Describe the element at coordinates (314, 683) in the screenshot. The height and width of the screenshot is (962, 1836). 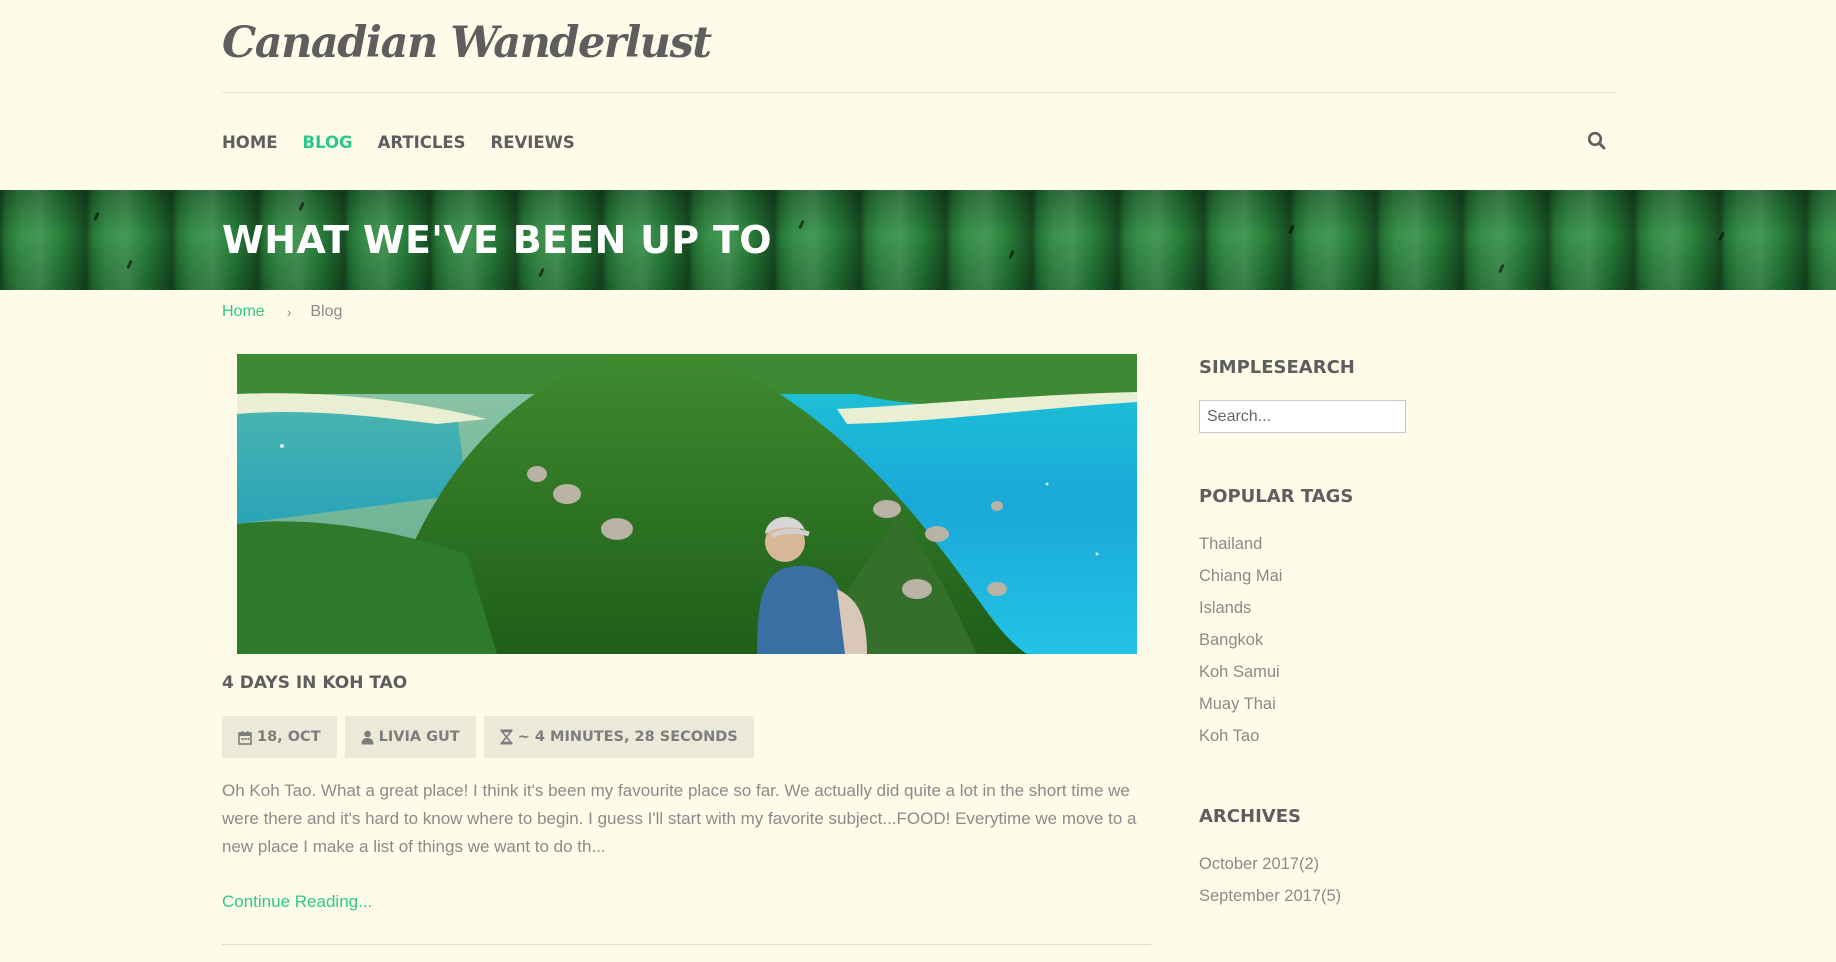
I see `post-title: 4 DAYS IN KOH TAO` at that location.